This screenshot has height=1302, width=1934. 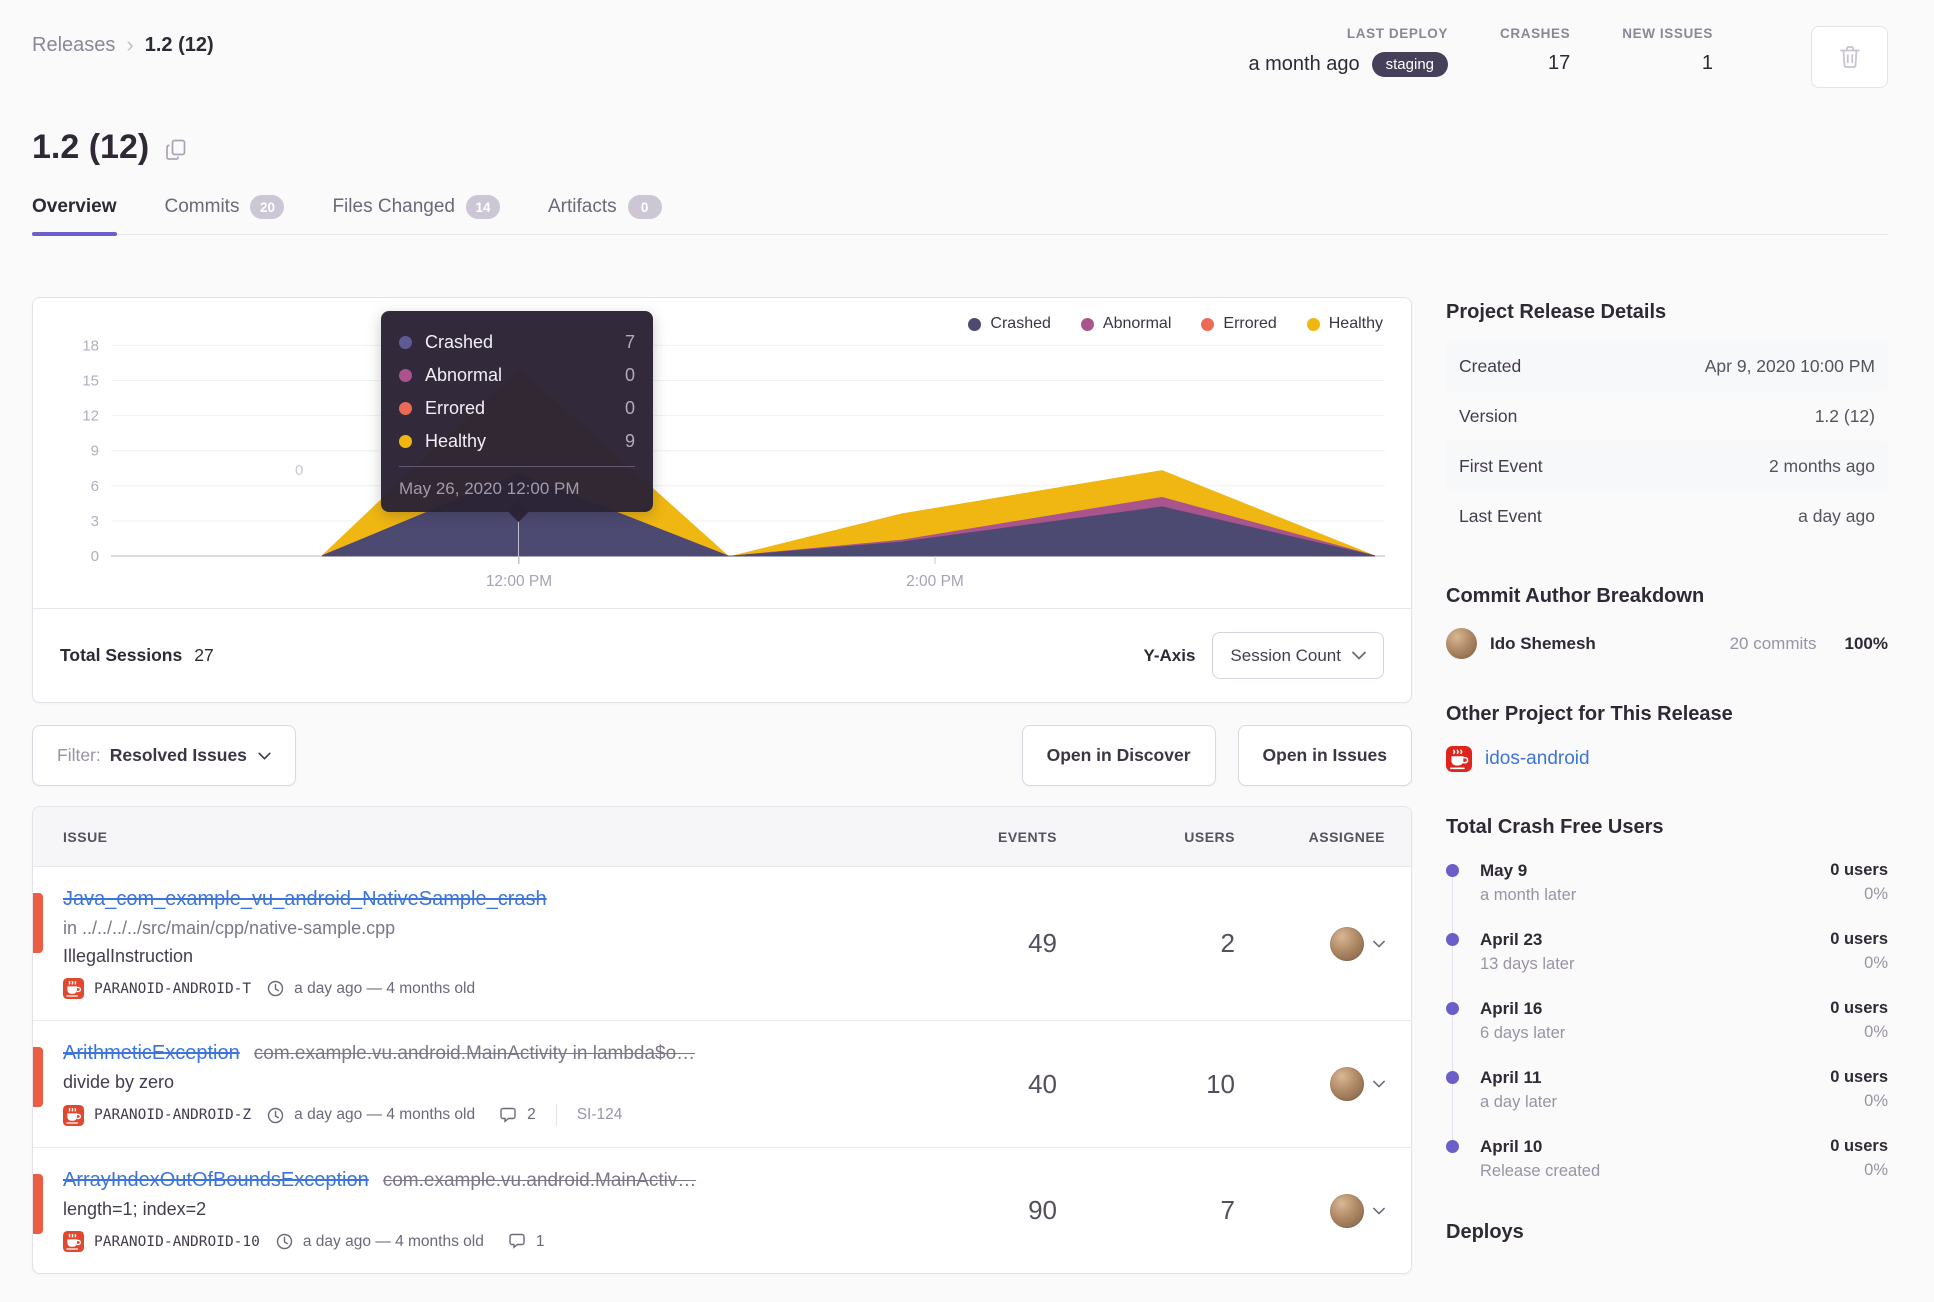 What do you see at coordinates (79, 755) in the screenshot?
I see `filter-label: Filter:` at bounding box center [79, 755].